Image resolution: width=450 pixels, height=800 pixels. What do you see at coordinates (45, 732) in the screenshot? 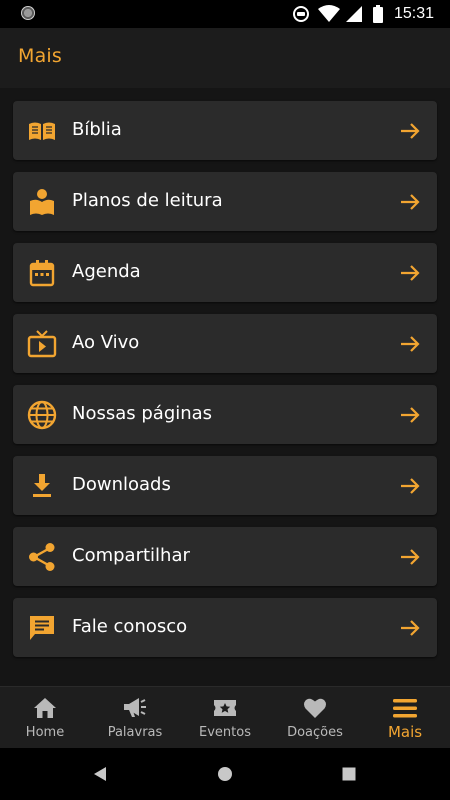
I see `nav-label: Home` at bounding box center [45, 732].